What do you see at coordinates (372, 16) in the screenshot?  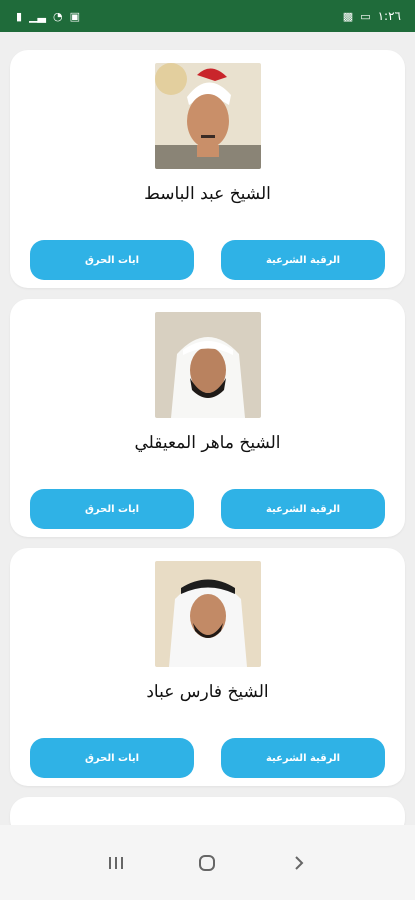 I see `status-right-icons: ▩ ▭ ١:٢٦` at bounding box center [372, 16].